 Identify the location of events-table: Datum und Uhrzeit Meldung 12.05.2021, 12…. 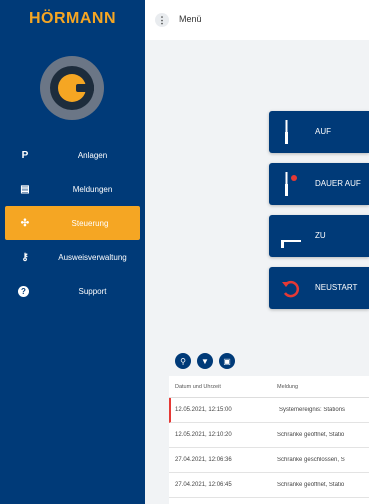
(269, 440).